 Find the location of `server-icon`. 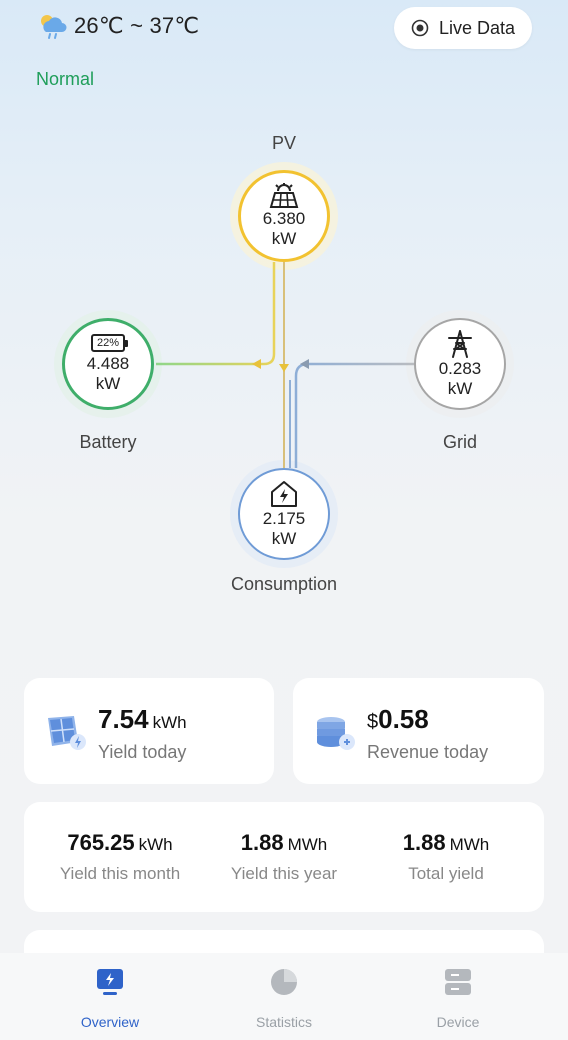

server-icon is located at coordinates (458, 982).